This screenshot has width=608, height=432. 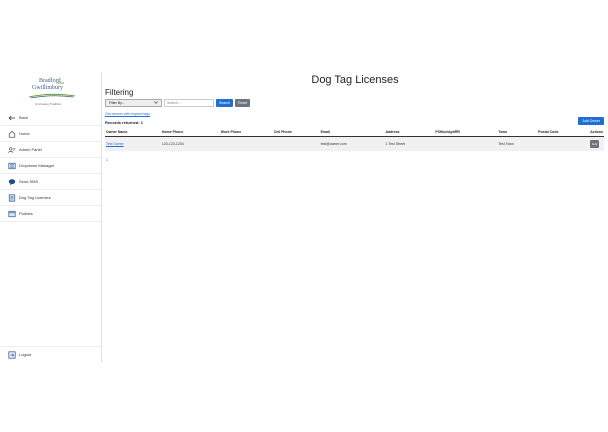 What do you see at coordinates (50, 214) in the screenshot?
I see `sidebar-item-policies: Policies` at bounding box center [50, 214].